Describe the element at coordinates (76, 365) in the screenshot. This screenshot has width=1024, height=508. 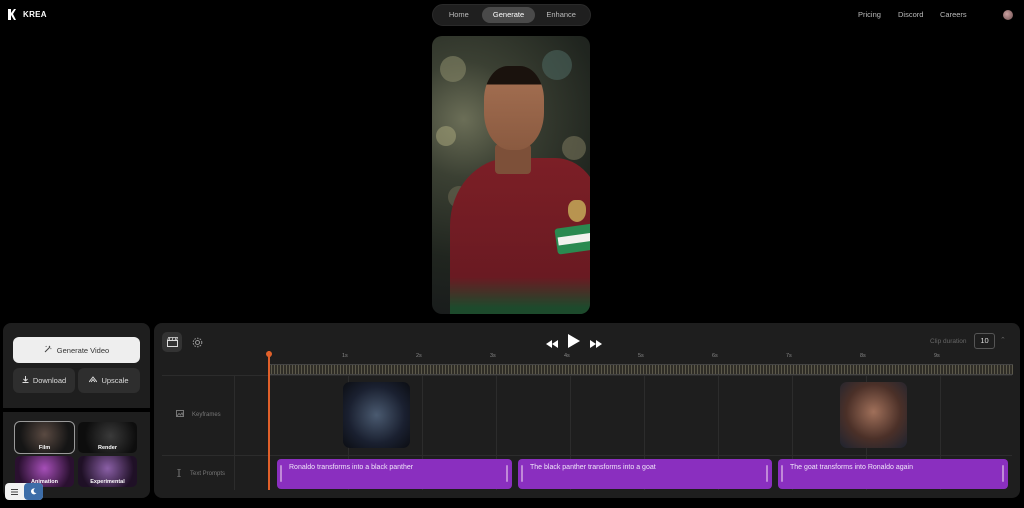
I see `action-panel: Generate Video Download Upscale` at that location.